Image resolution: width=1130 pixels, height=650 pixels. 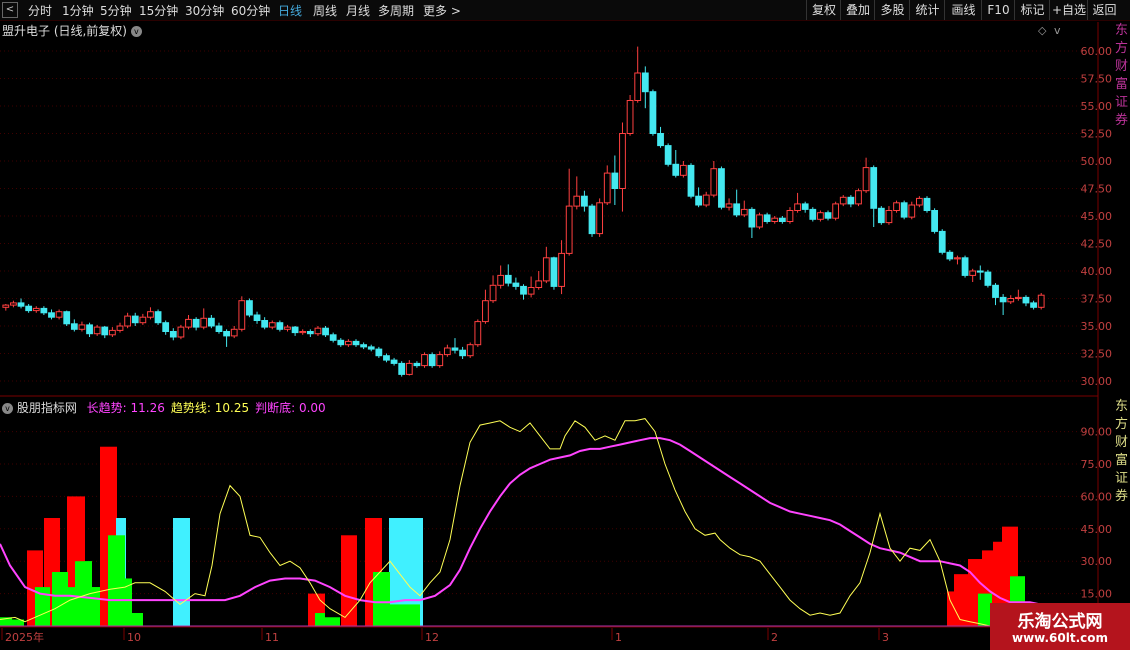 I want to click on watermark-title: 乐淘公式网, so click(x=1060, y=622).